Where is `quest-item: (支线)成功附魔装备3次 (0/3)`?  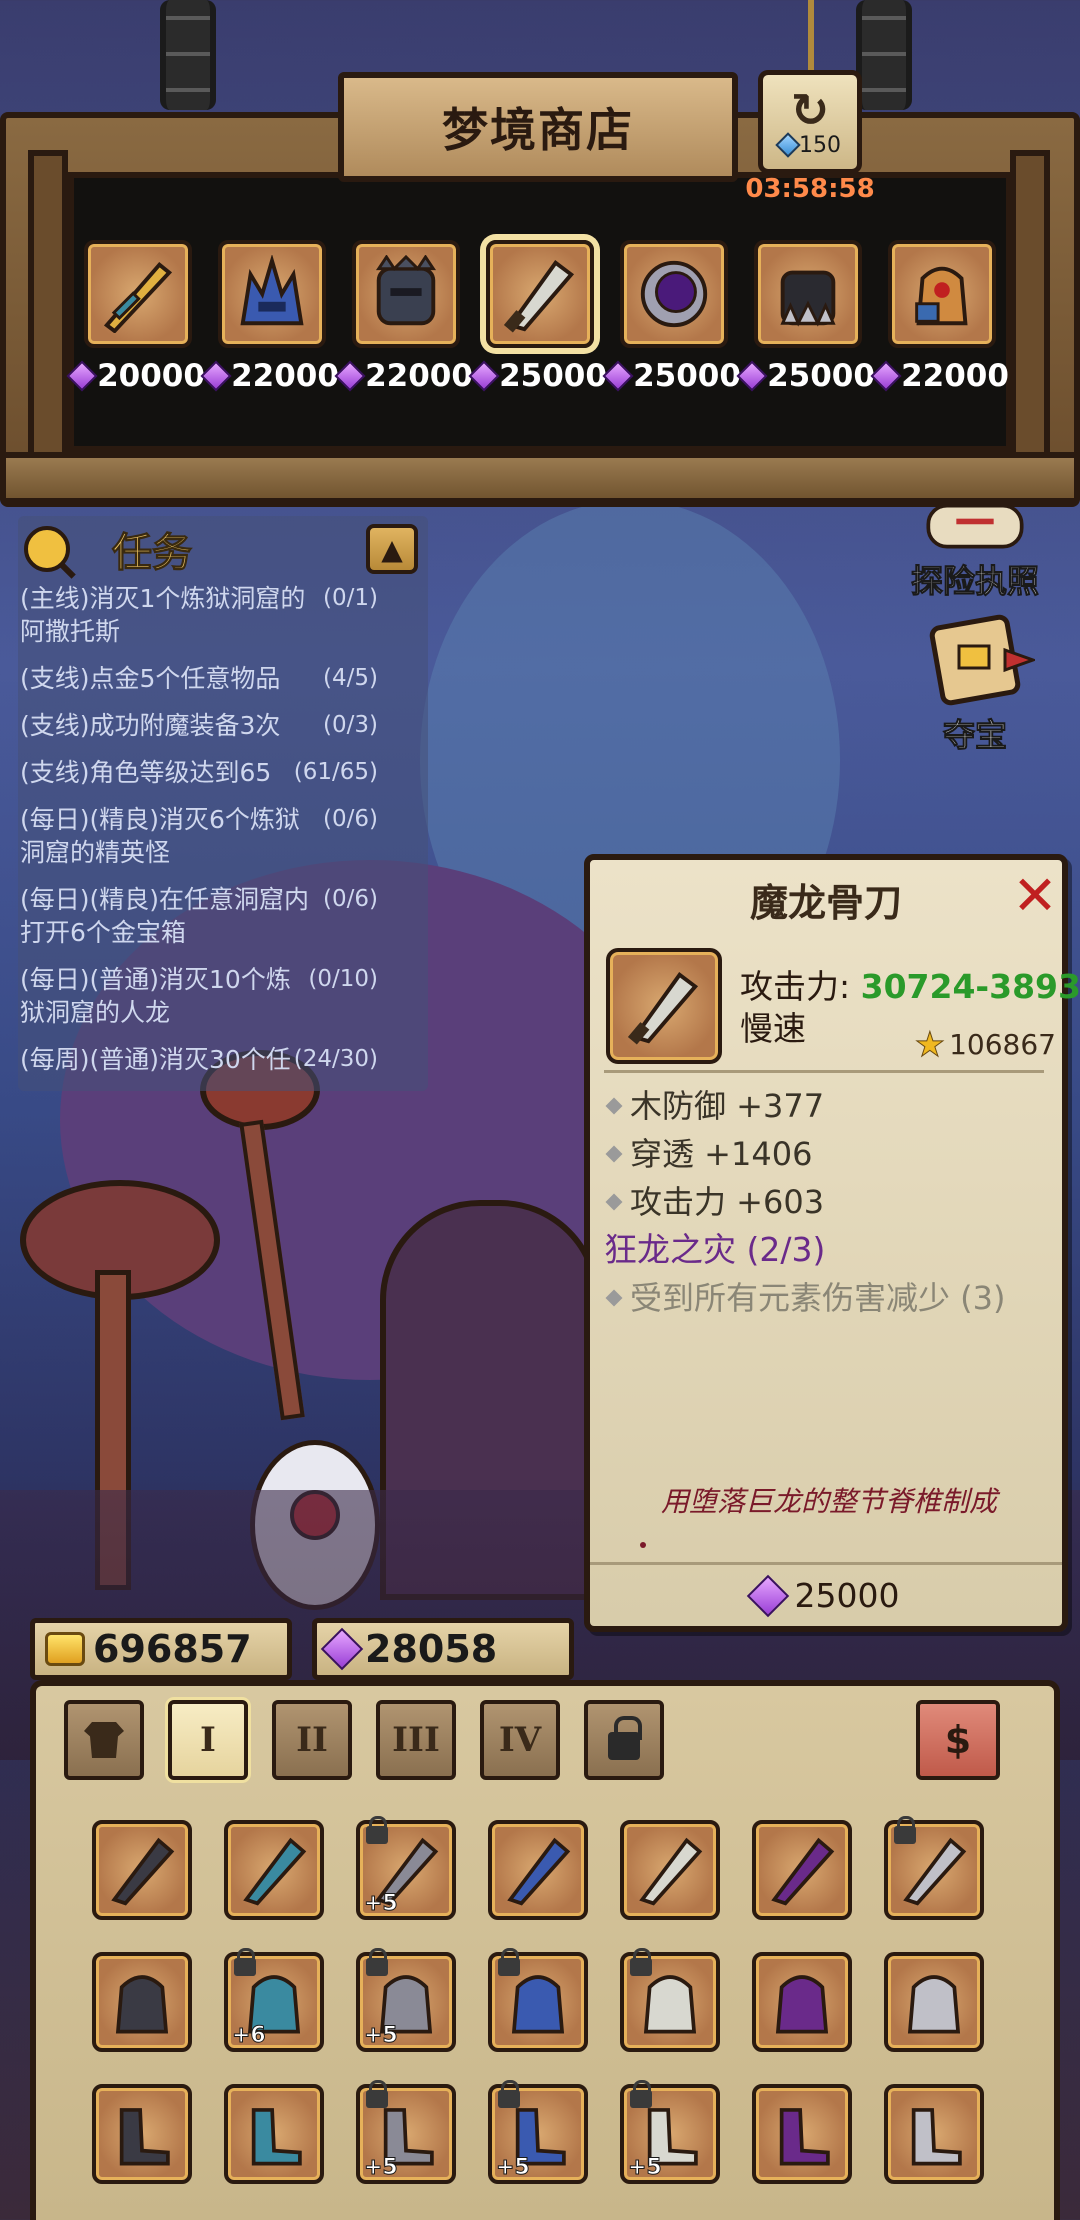 quest-item: (支线)成功附魔装备3次 (0/3) is located at coordinates (223, 725).